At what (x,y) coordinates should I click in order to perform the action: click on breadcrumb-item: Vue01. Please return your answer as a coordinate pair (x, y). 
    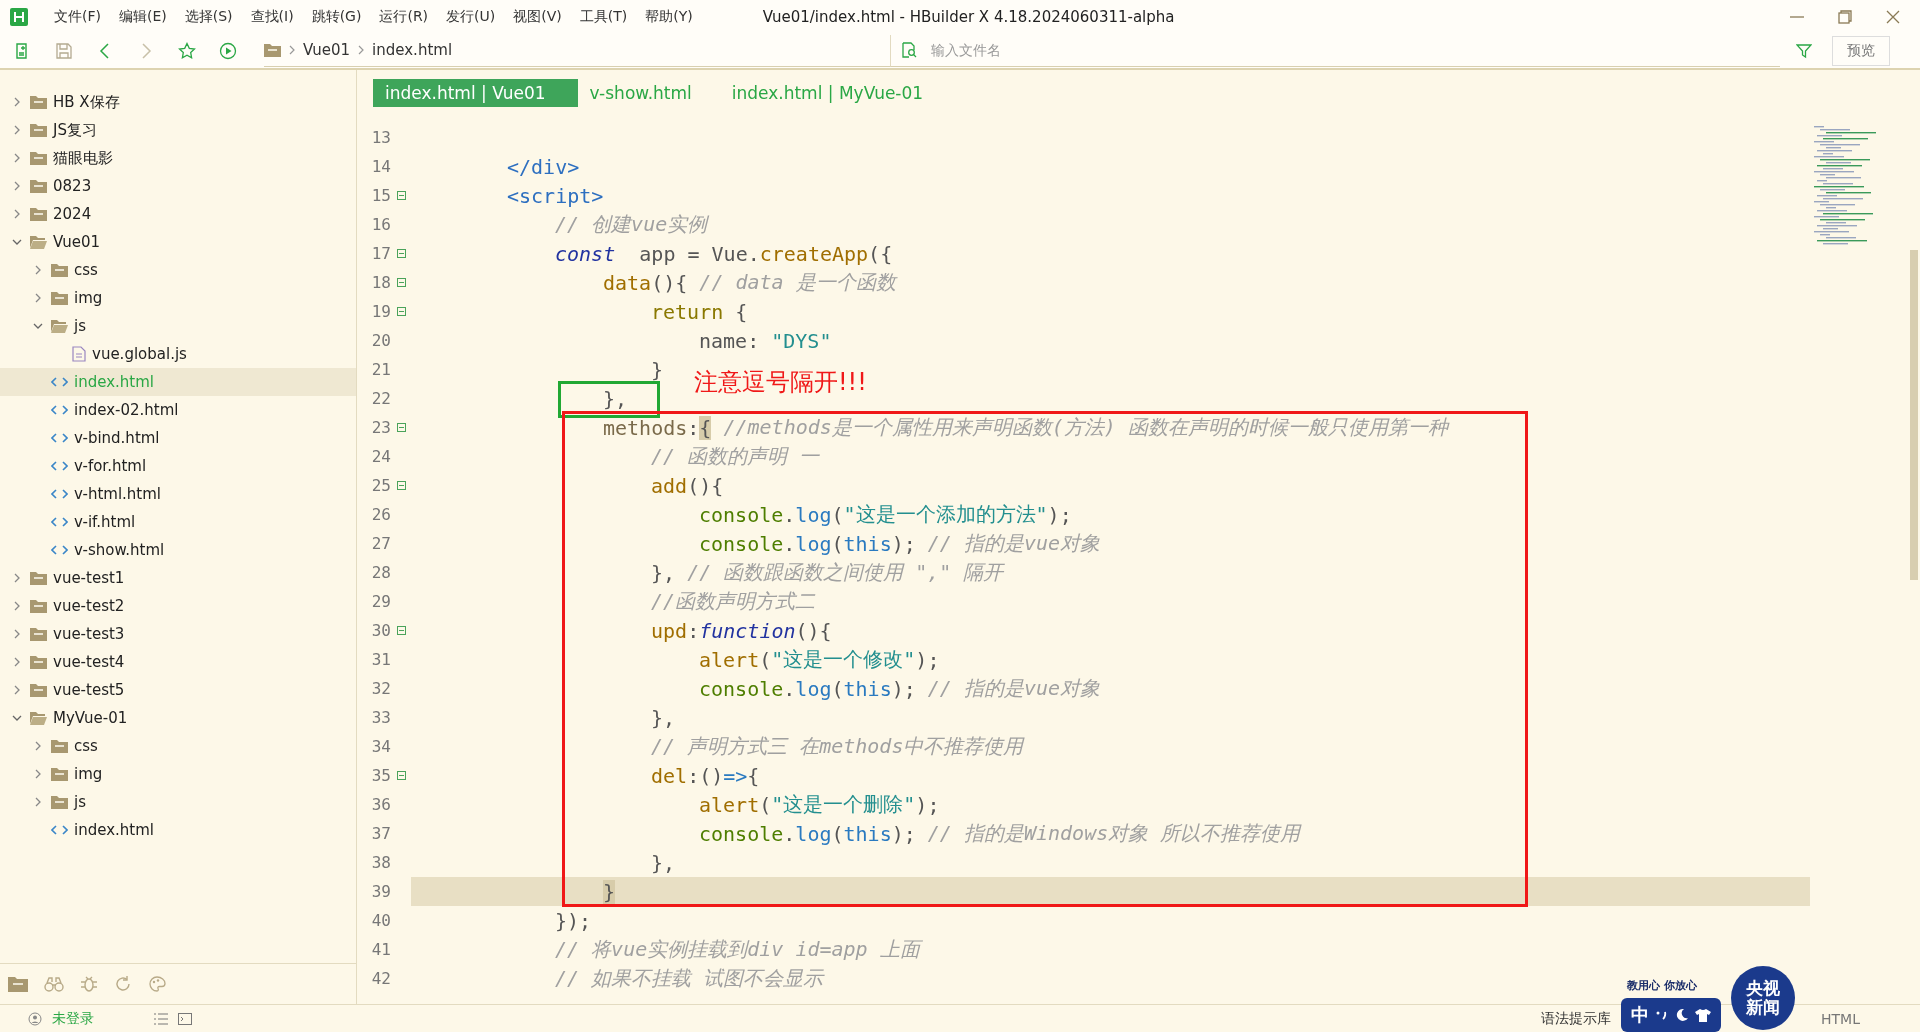
    Looking at the image, I should click on (327, 50).